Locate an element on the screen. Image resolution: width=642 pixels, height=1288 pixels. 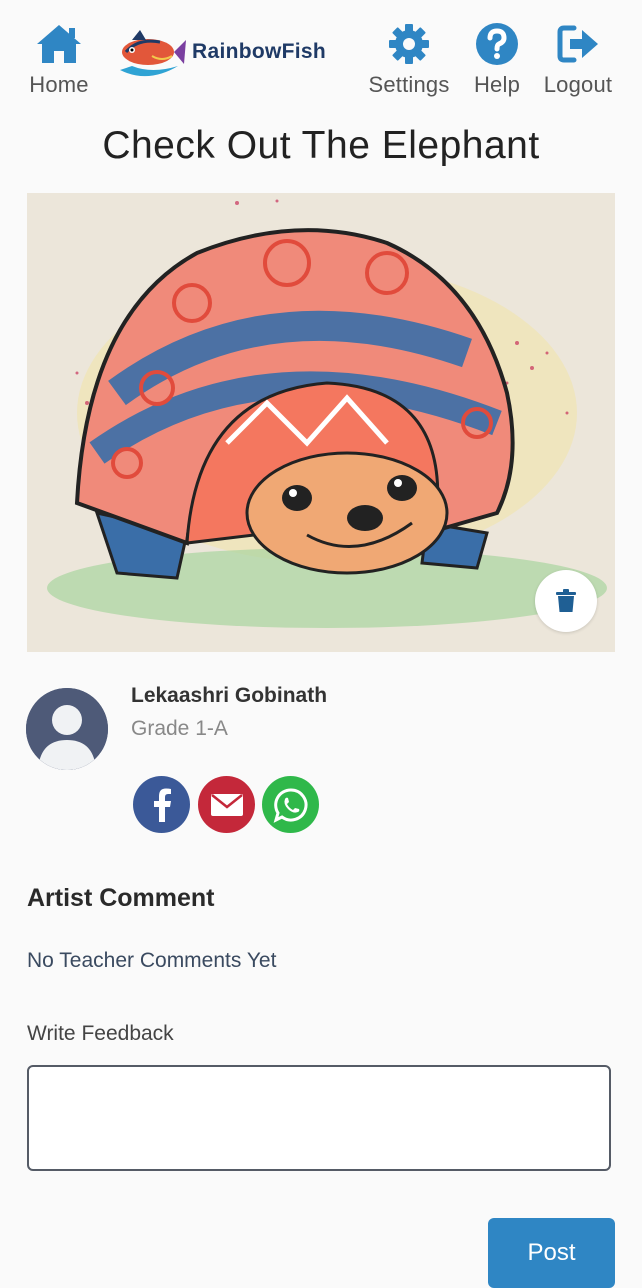
facebook-icon is located at coordinates (162, 805).